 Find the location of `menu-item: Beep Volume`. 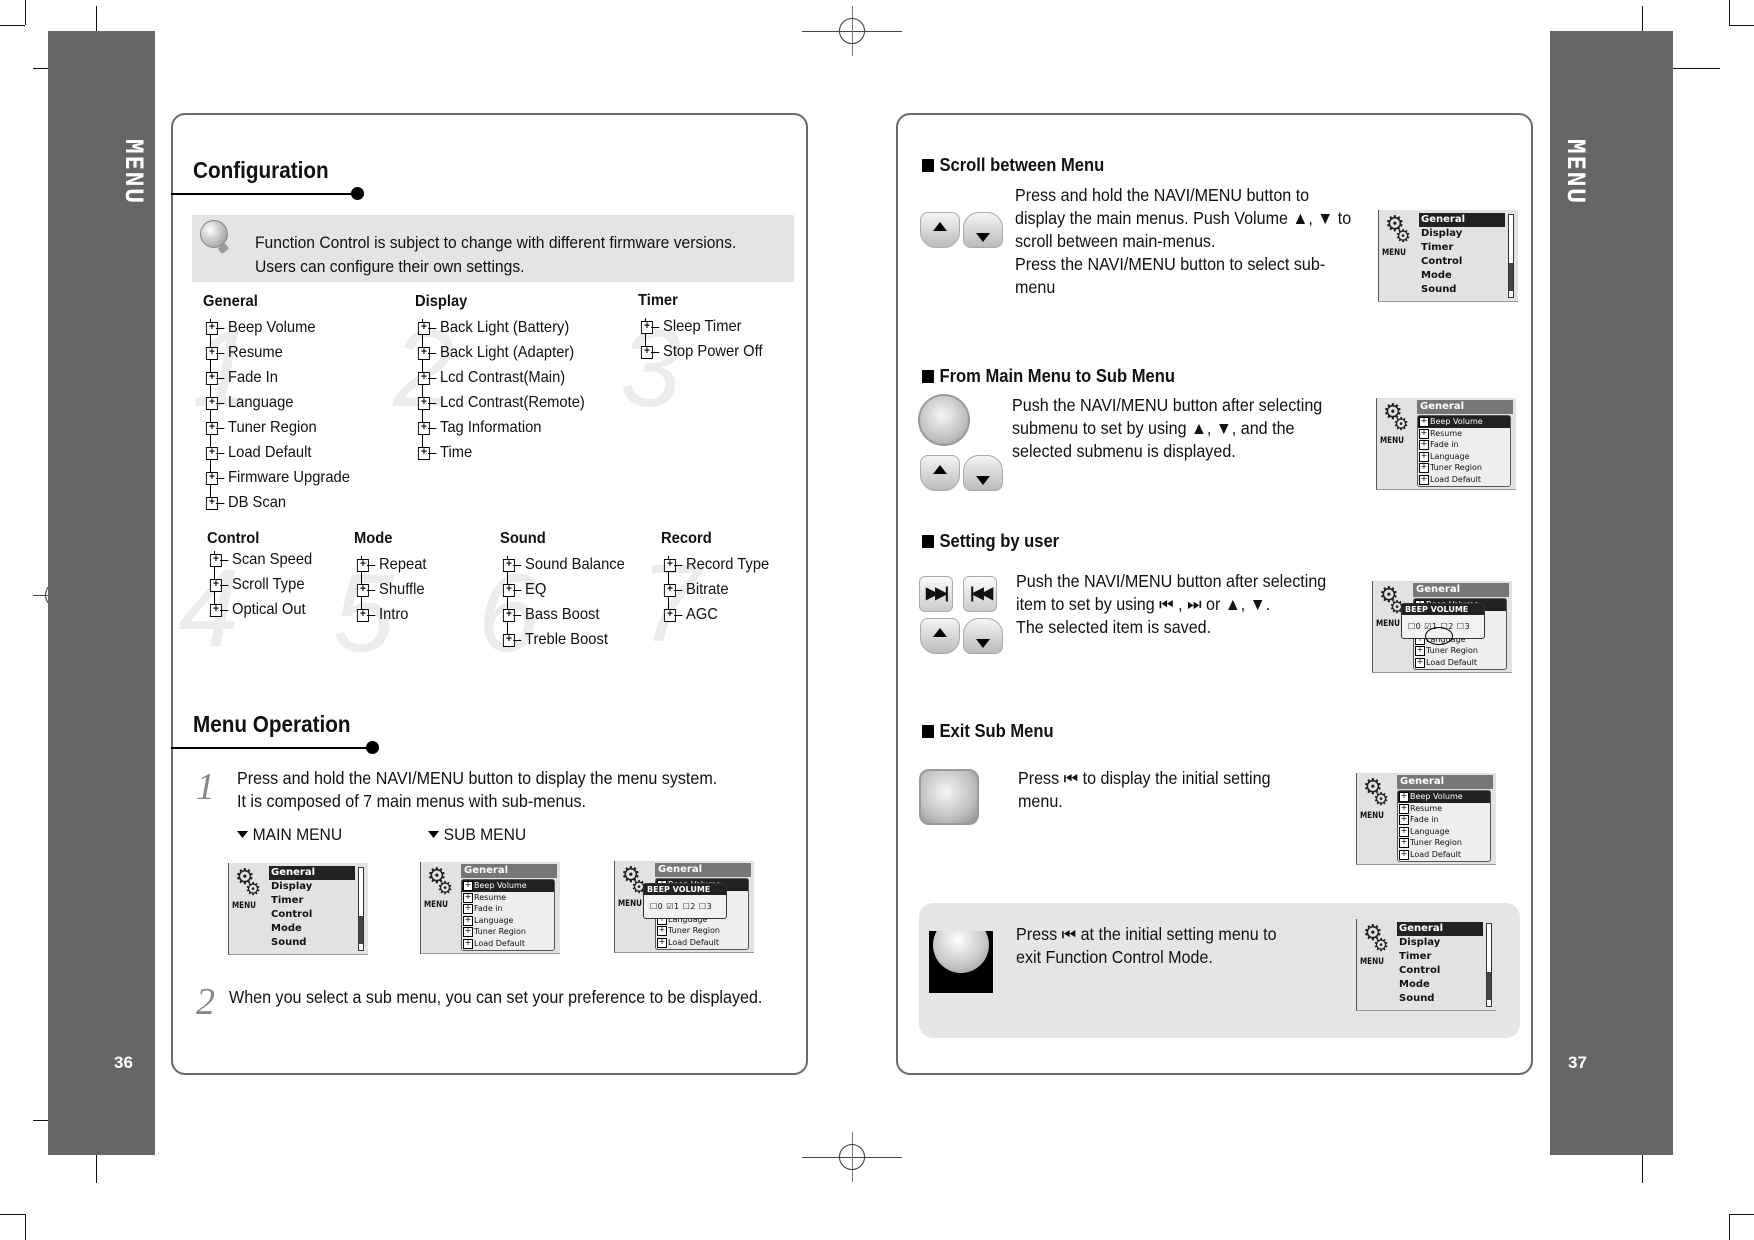

menu-item: Beep Volume is located at coordinates (277, 329).